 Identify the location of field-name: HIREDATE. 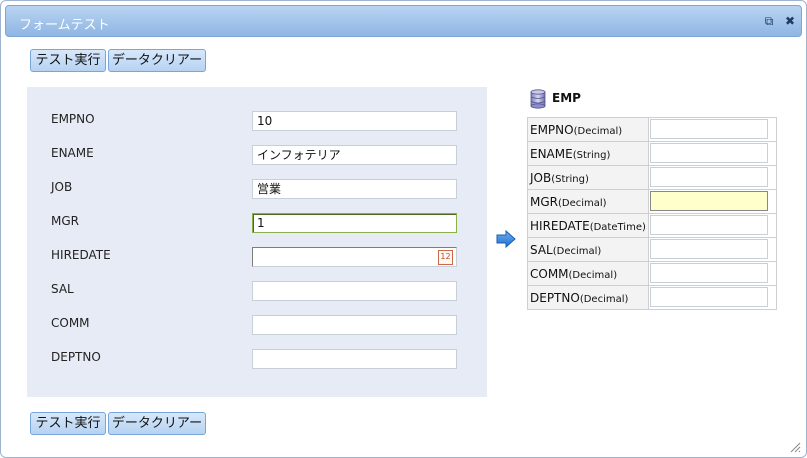
(560, 225).